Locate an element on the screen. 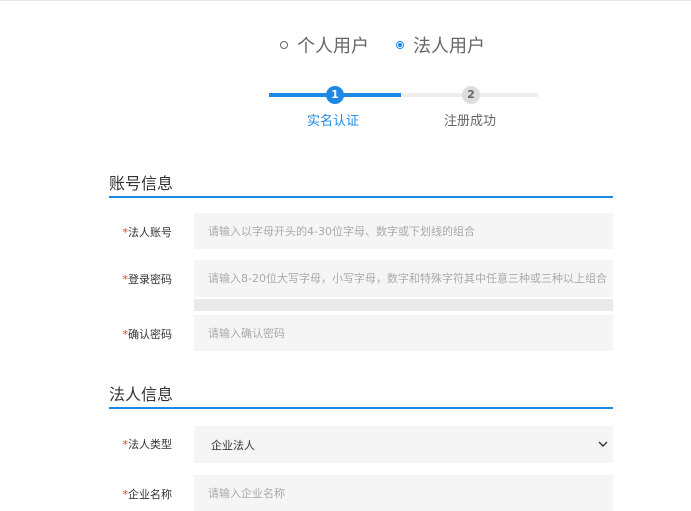  top-divider is located at coordinates (345, 0).